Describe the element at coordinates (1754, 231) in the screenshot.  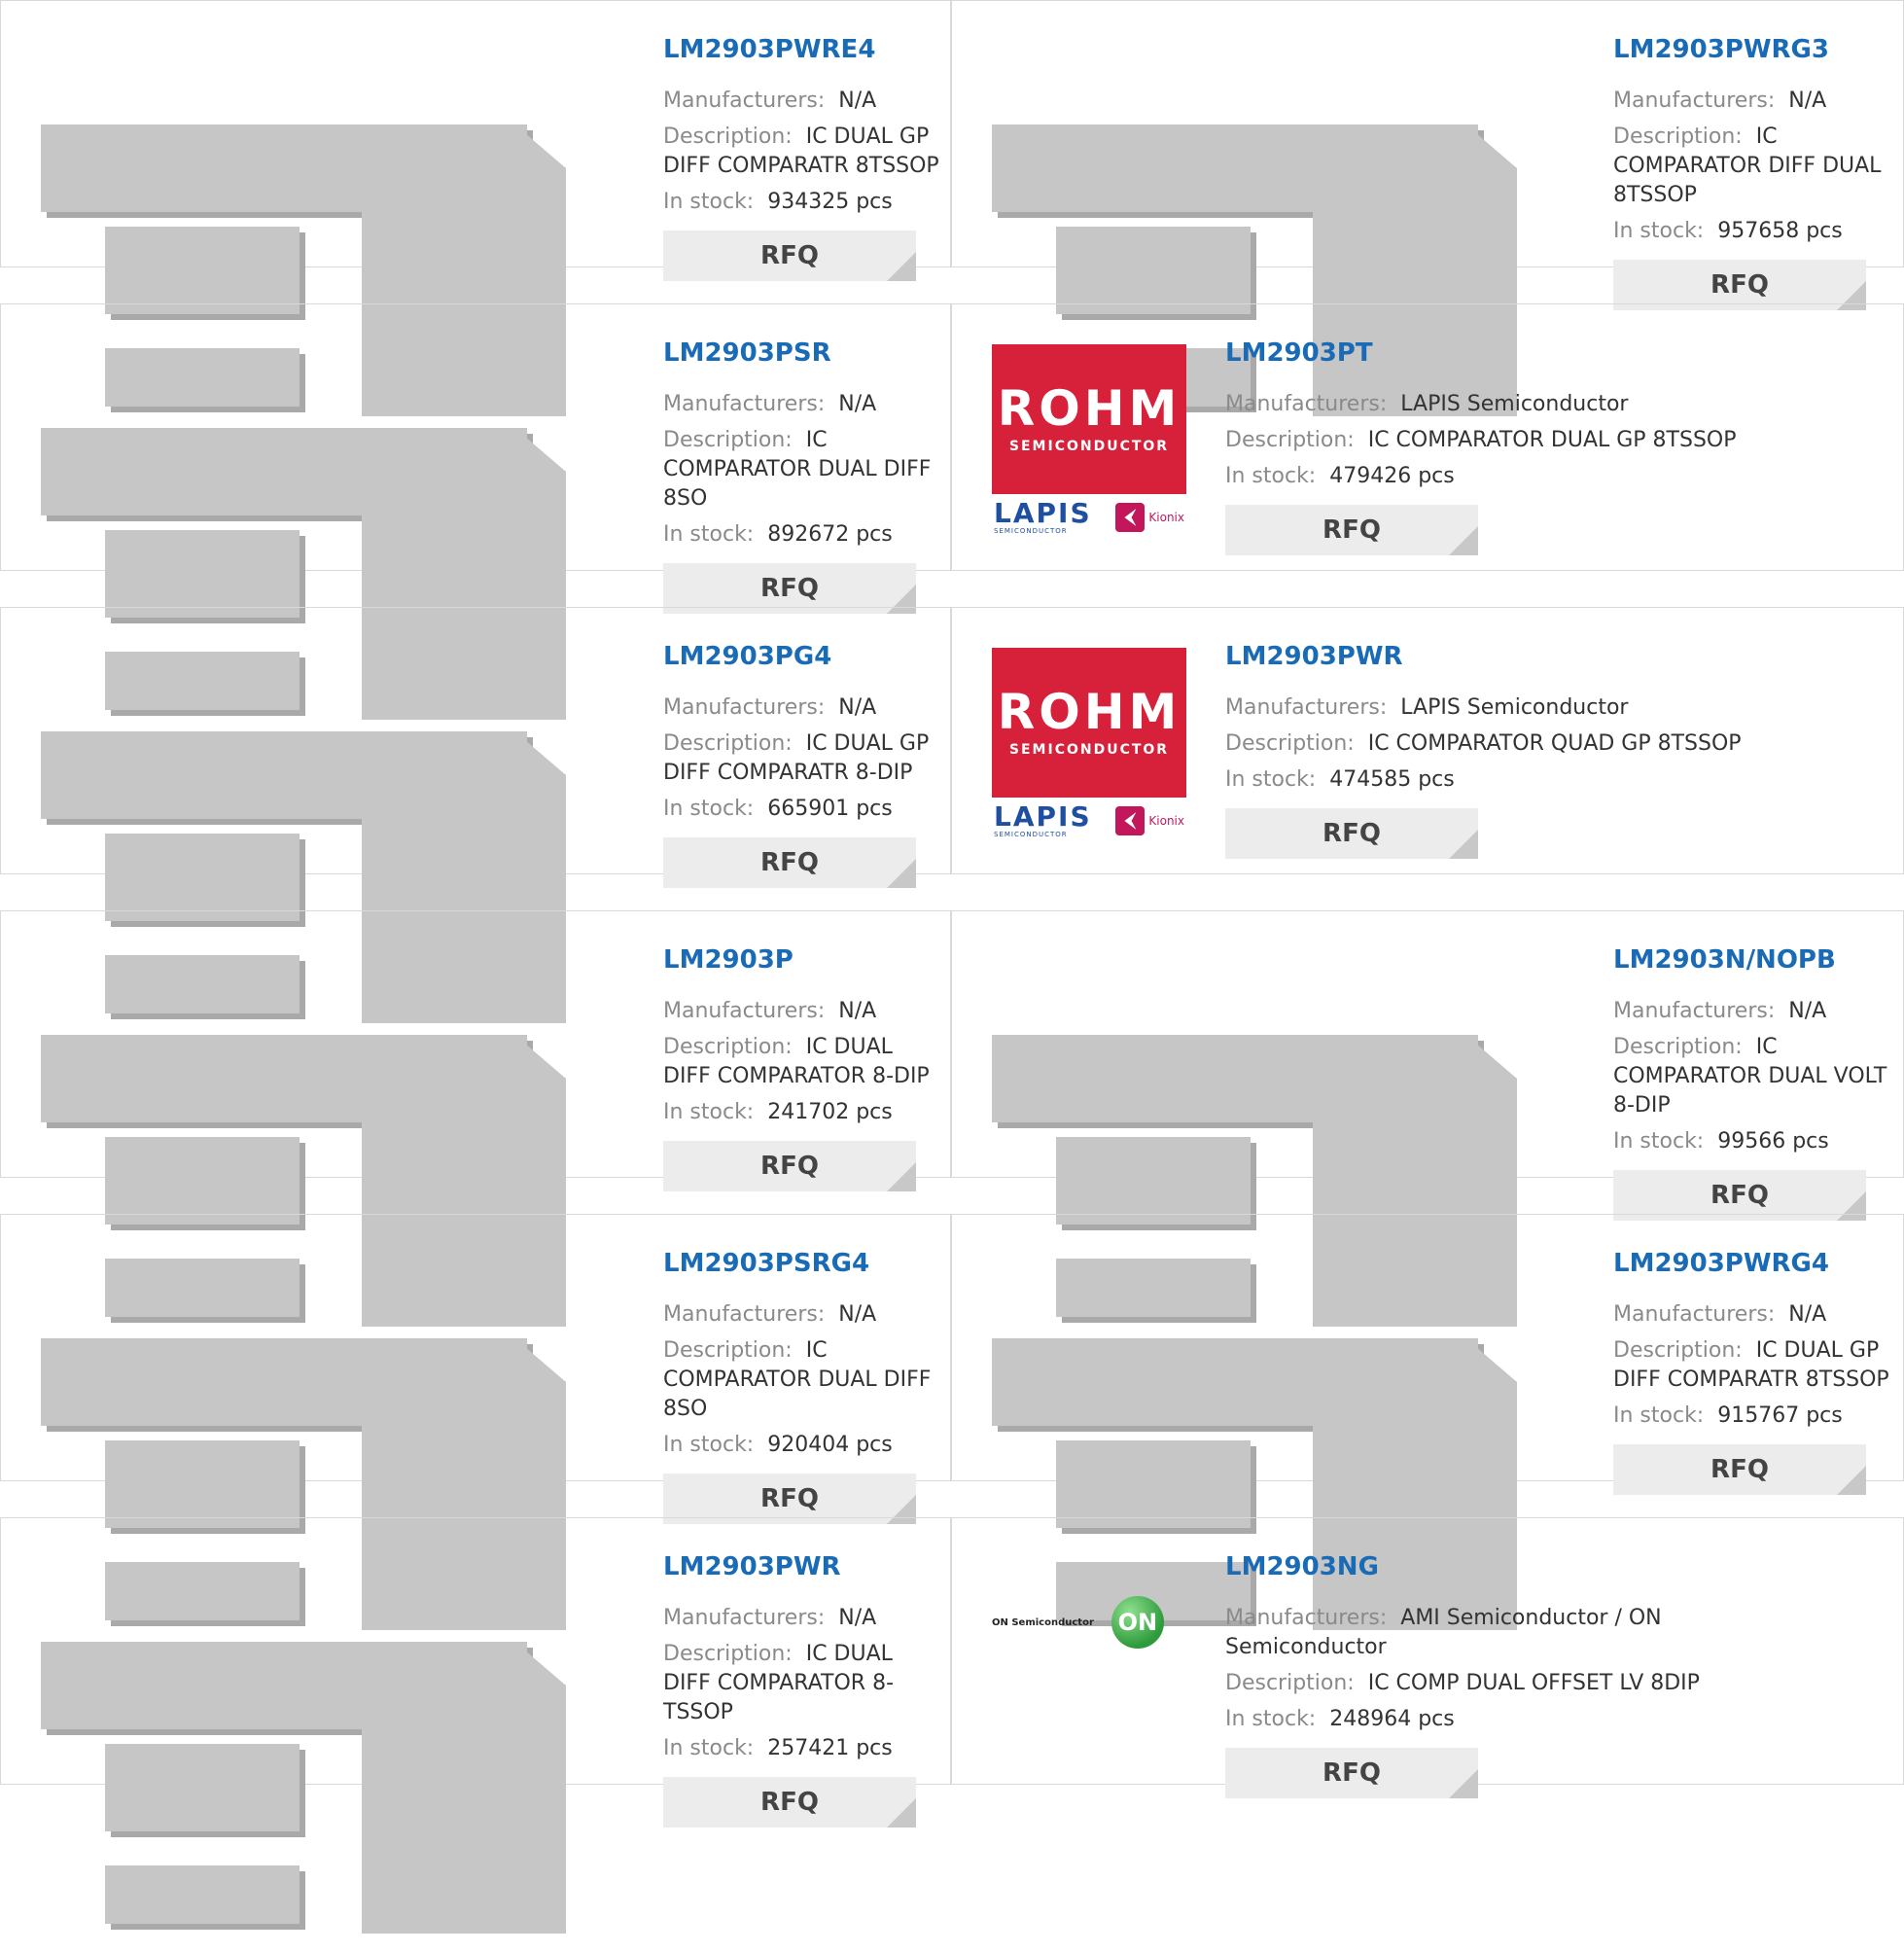
I see `stock-row: In stock: 957658 pcs` at that location.